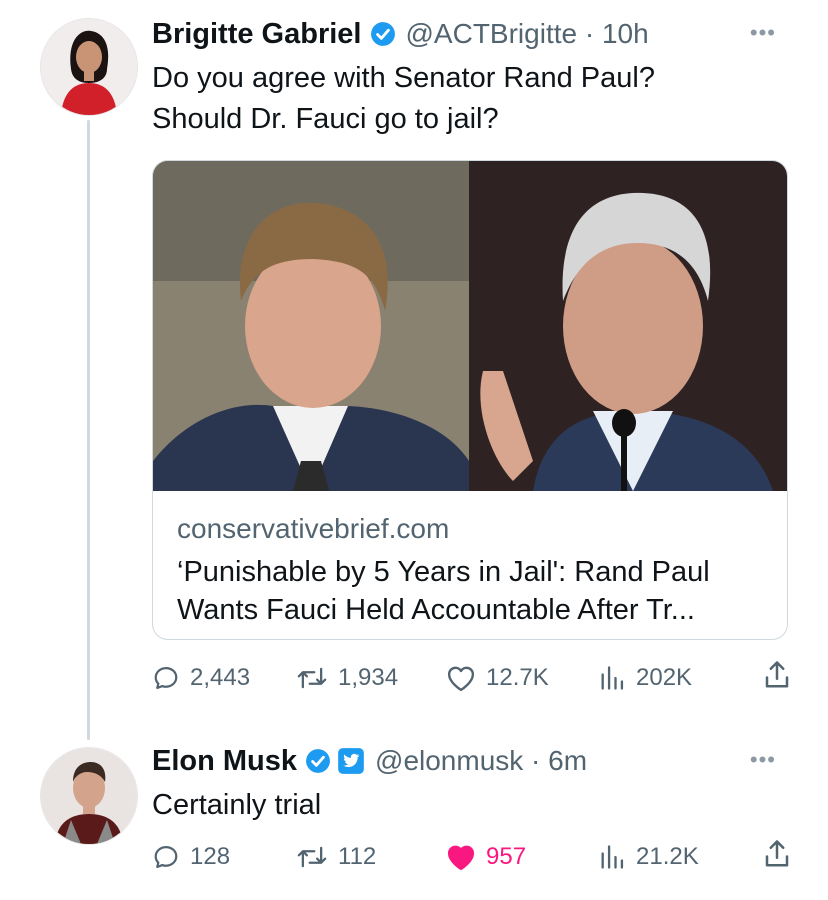  Describe the element at coordinates (357, 856) in the screenshot. I see `retweet-count: 112` at that location.